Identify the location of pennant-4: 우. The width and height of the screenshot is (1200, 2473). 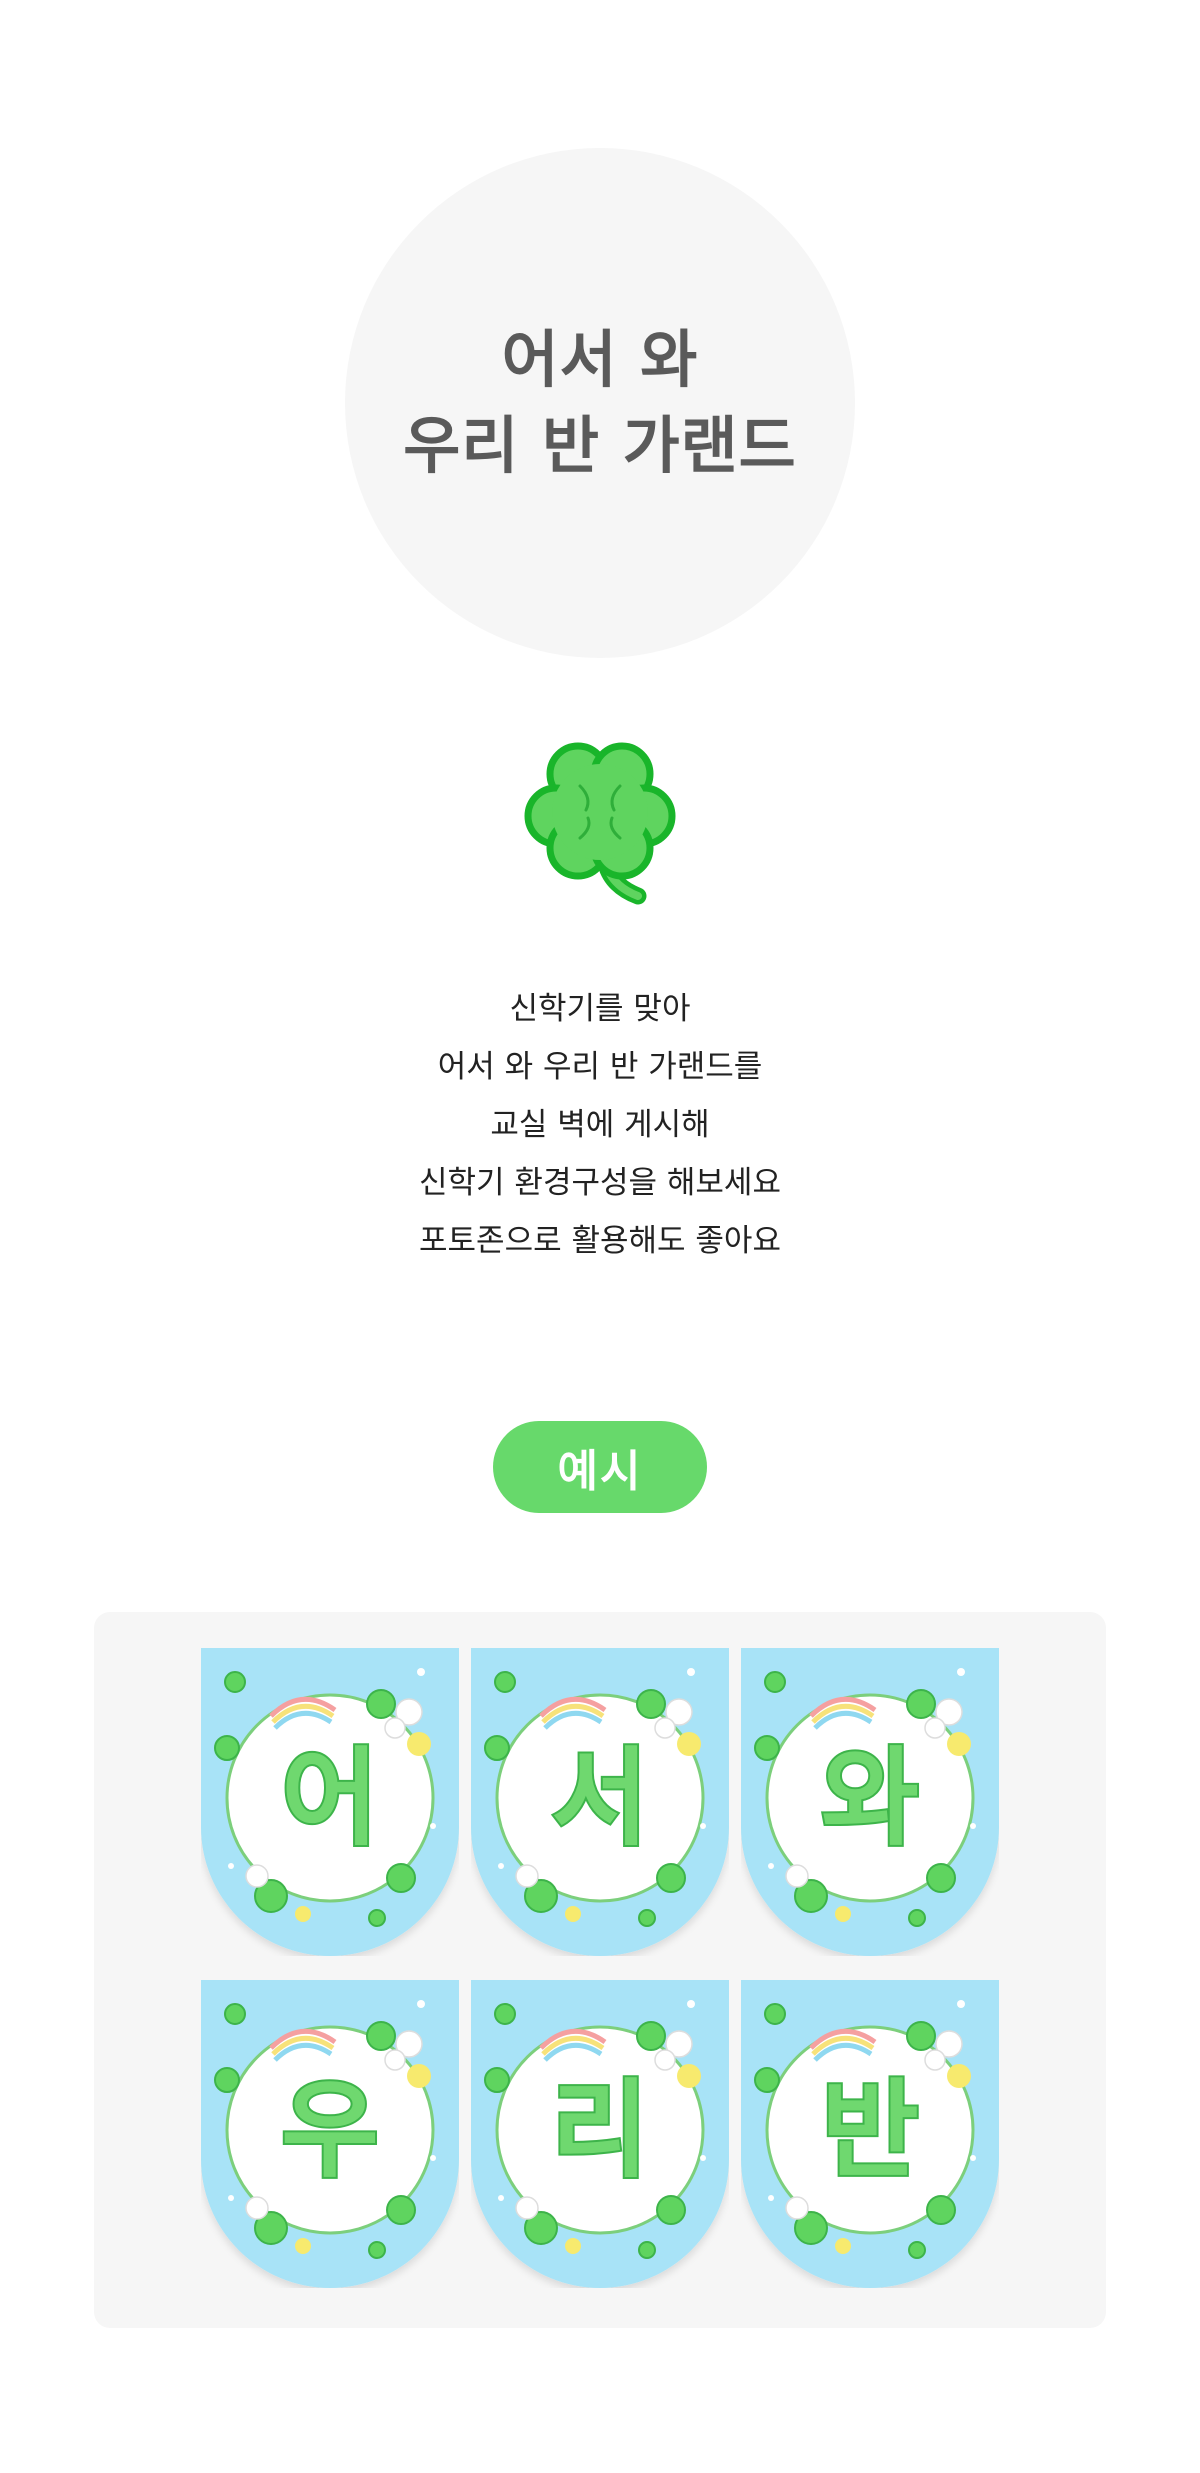
(330, 2134).